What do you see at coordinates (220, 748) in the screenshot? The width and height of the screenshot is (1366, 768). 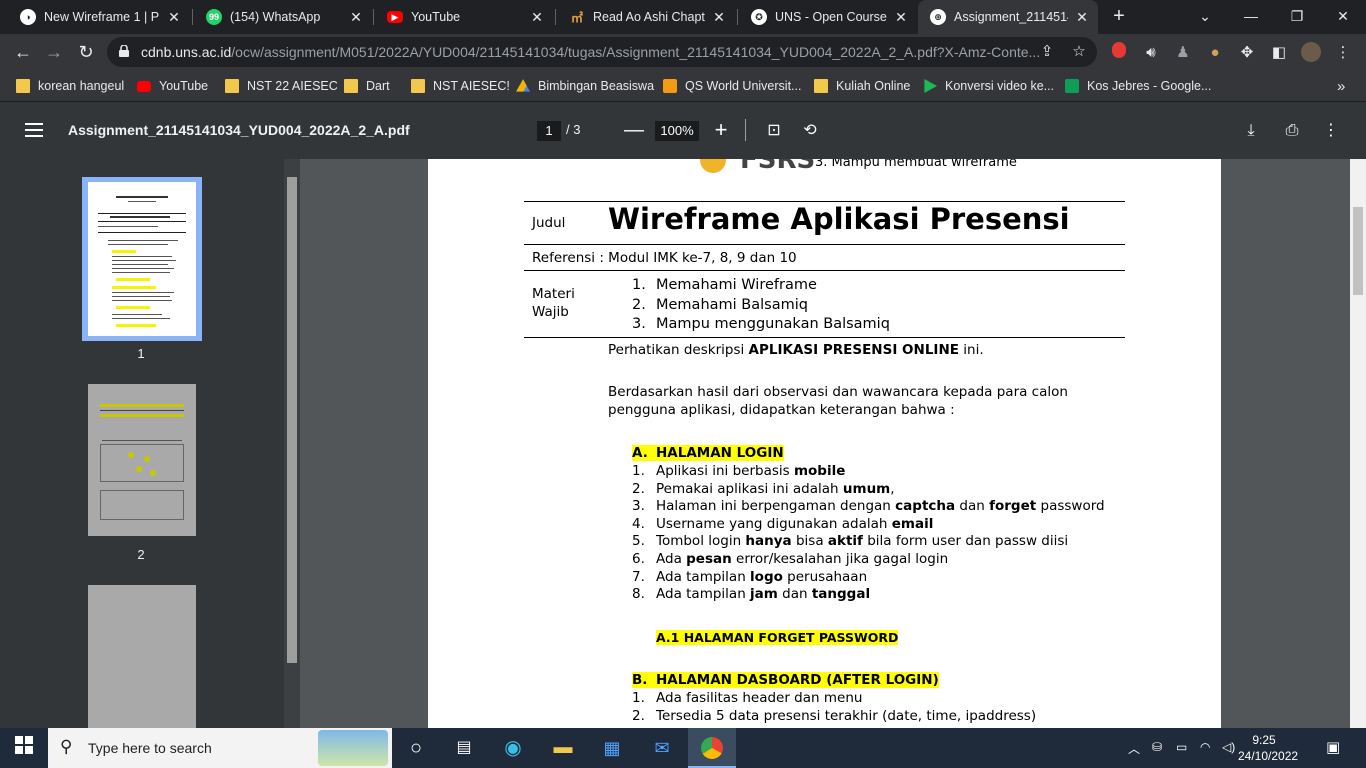 I see `taskbar-search-box: ⚲ Type here to search` at bounding box center [220, 748].